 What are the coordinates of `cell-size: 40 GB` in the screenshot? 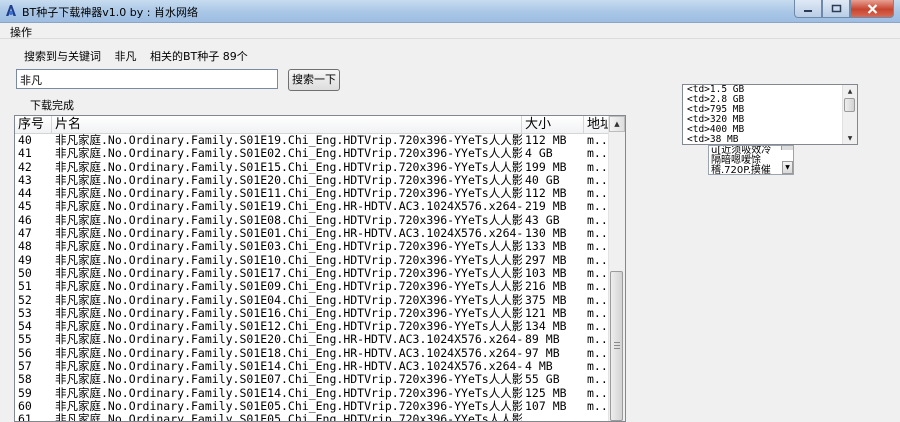 It's located at (542, 180).